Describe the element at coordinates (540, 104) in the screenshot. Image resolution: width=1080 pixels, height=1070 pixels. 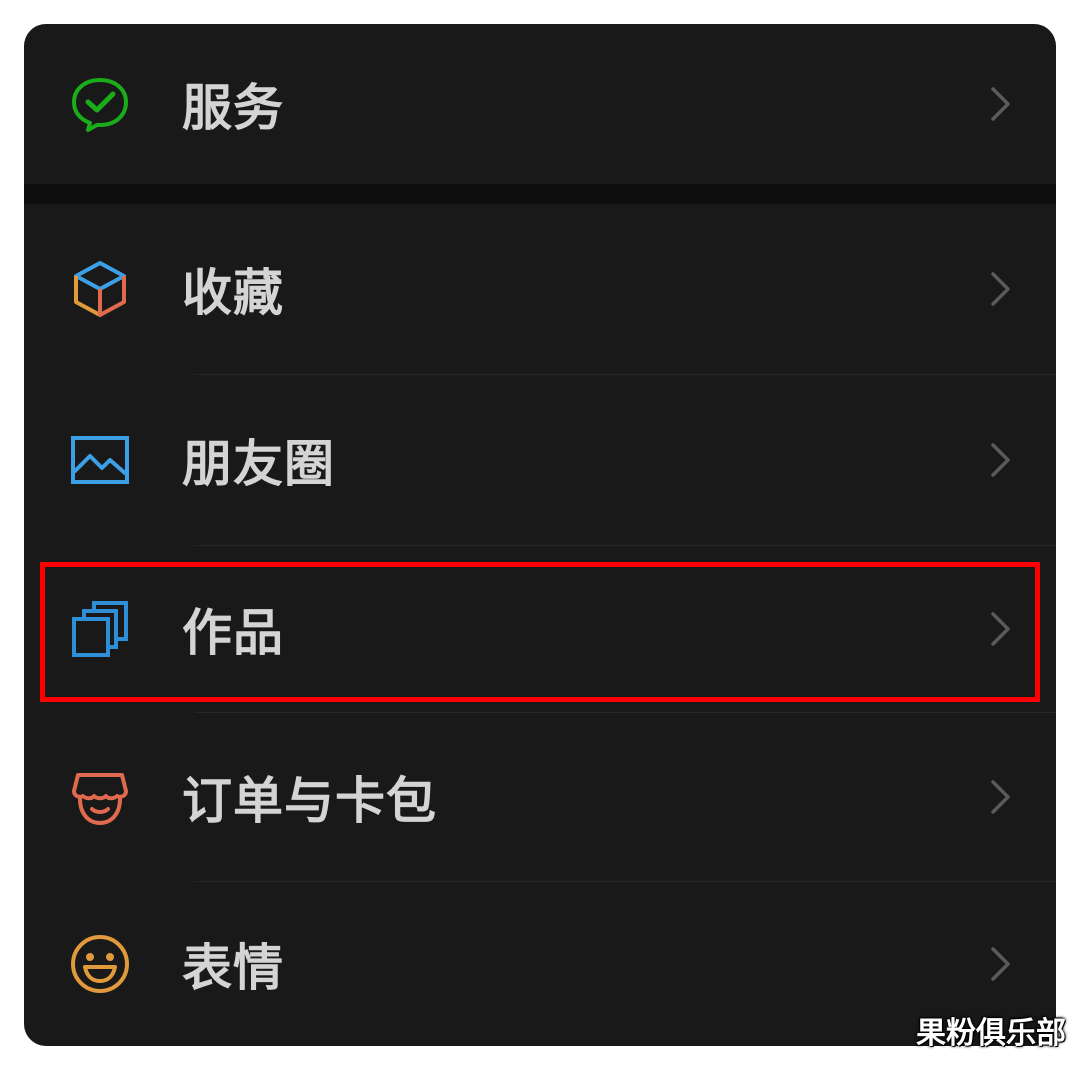
I see `menu-item-services: 服务` at that location.